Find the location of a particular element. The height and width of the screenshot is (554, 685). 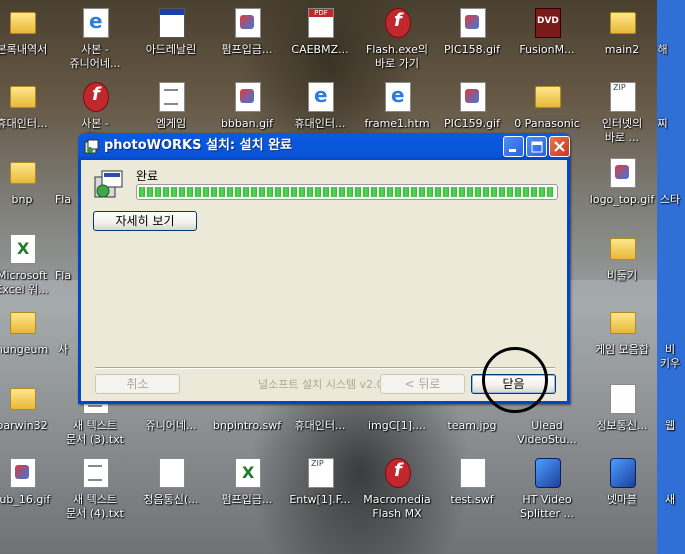

desktop-icon-right-1: 비둘기 is located at coordinates (622, 264).